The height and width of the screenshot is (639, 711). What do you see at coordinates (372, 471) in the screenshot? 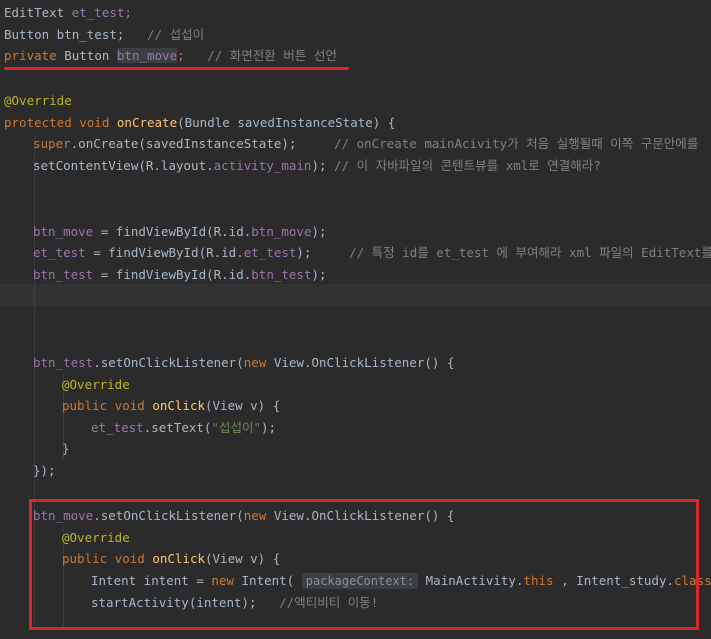
I see `code-line: });` at bounding box center [372, 471].